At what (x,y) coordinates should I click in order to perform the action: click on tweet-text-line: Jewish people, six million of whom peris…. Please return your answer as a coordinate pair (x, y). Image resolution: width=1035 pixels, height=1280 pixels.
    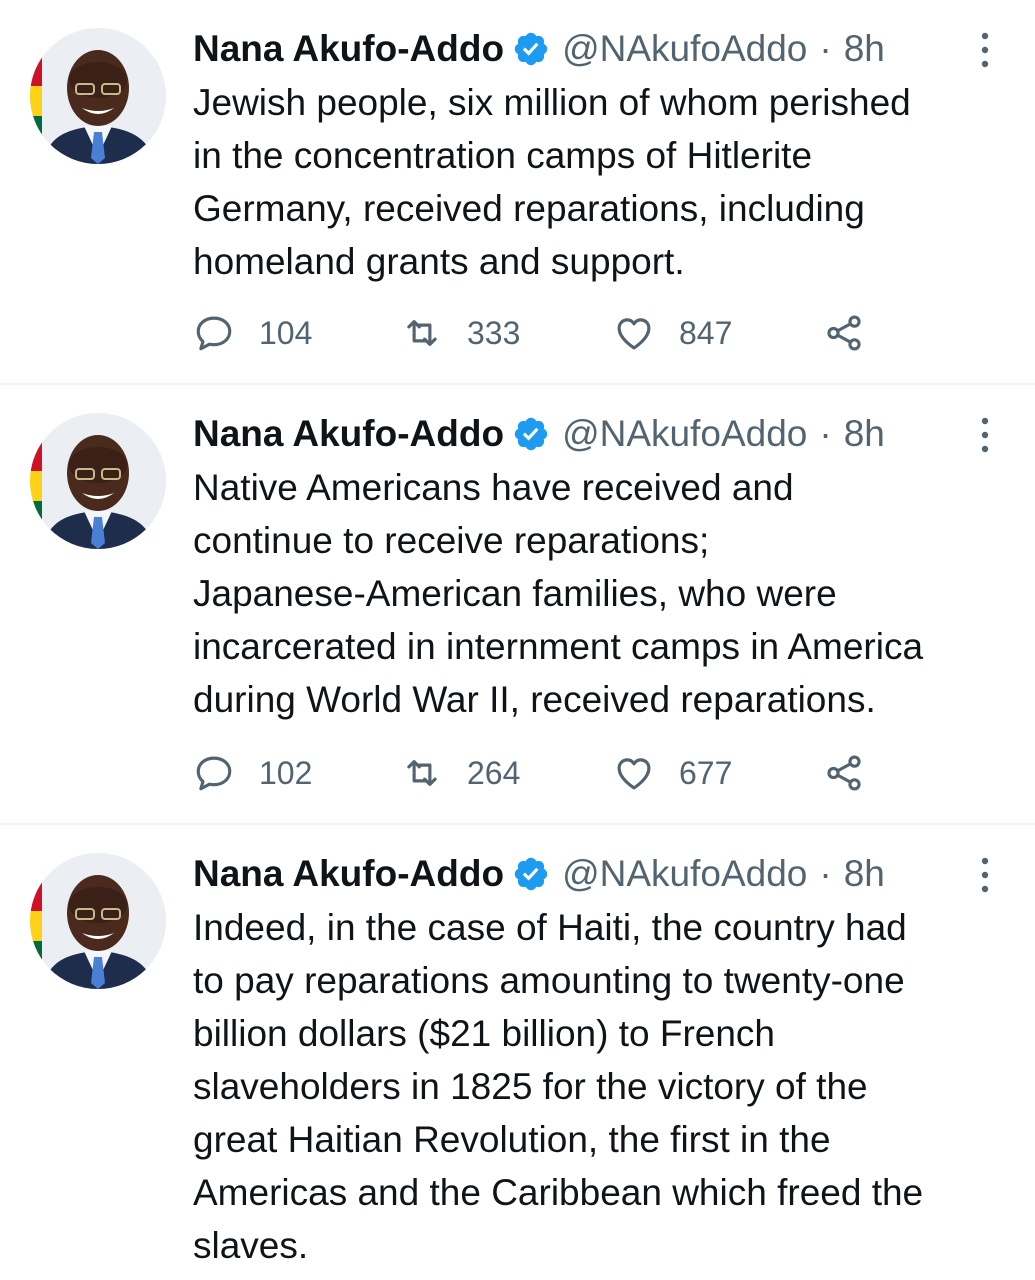
    Looking at the image, I should click on (552, 102).